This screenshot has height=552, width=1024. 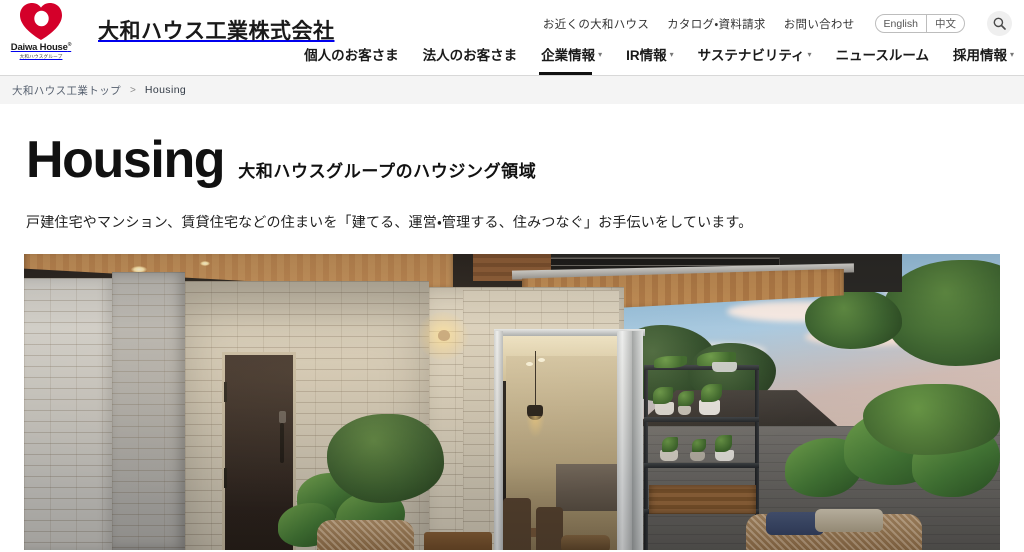 I want to click on nav-label: ニュースルーム, so click(x=882, y=55).